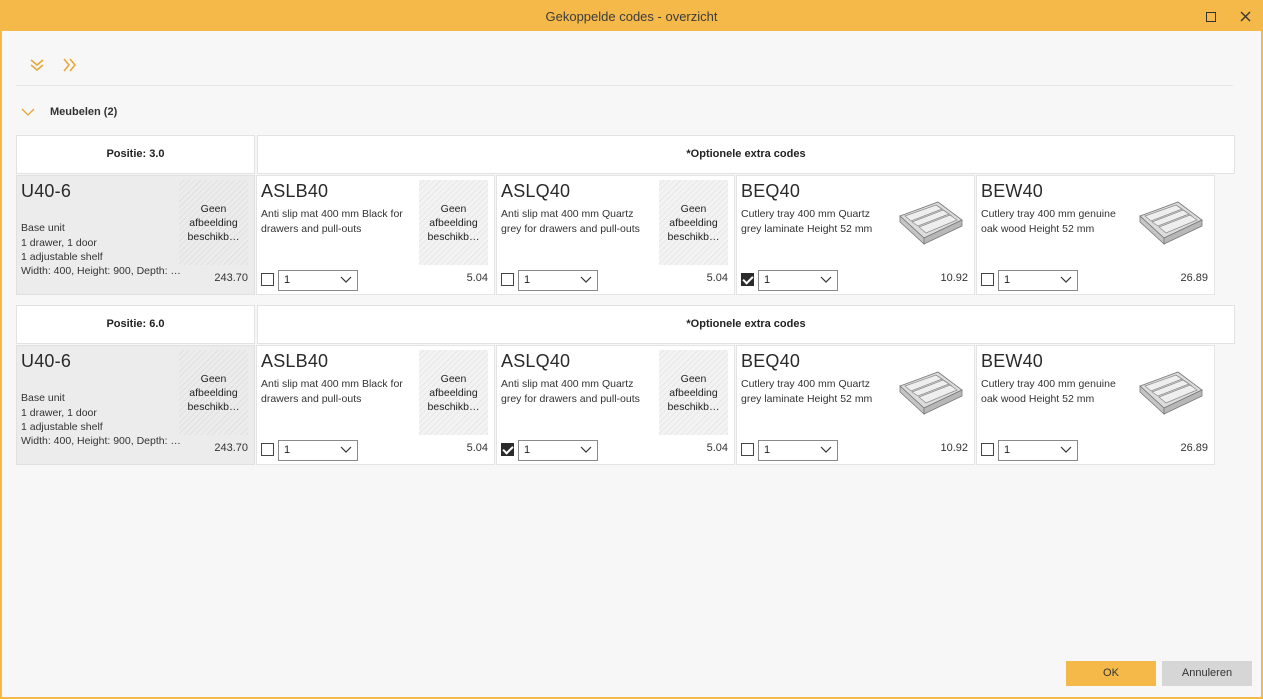 The height and width of the screenshot is (699, 1263). What do you see at coordinates (1207, 673) in the screenshot?
I see `cancel-button: Annuleren` at bounding box center [1207, 673].